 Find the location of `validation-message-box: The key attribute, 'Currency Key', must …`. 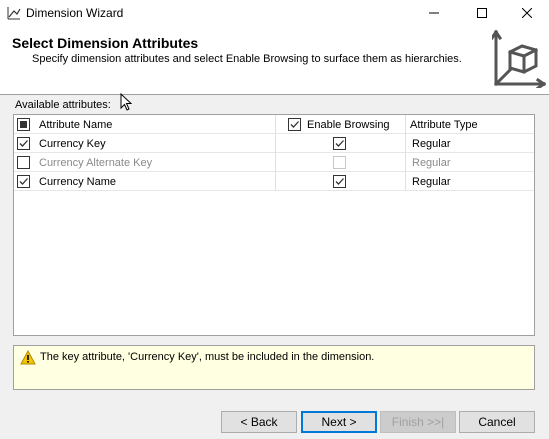

validation-message-box: The key attribute, 'Currency Key', must … is located at coordinates (274, 367).